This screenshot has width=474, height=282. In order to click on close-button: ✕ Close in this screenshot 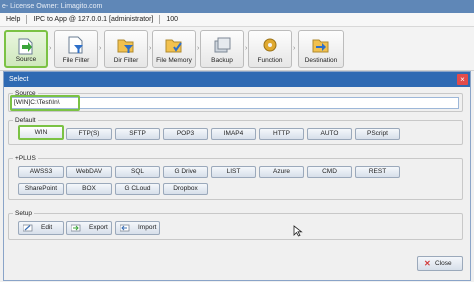, I will do `click(440, 263)`.